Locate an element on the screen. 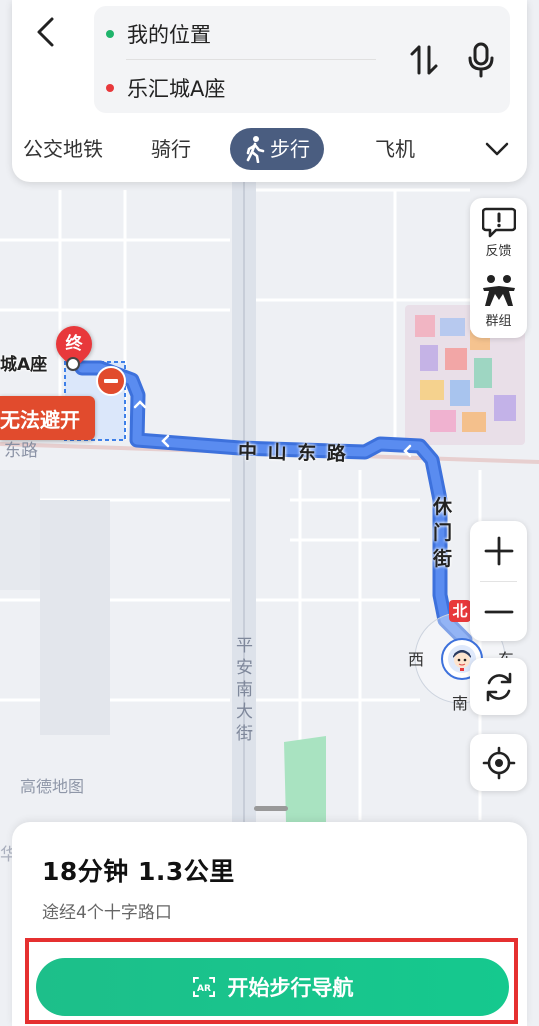  transport-tabs: 公交地铁 骑行 步行 飞机 is located at coordinates (269, 149).